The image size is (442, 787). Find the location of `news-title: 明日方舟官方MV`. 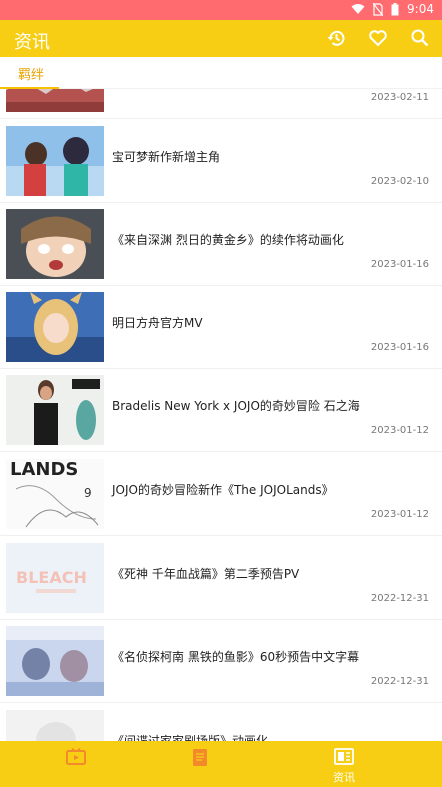

news-title: 明日方舟官方MV is located at coordinates (157, 323).